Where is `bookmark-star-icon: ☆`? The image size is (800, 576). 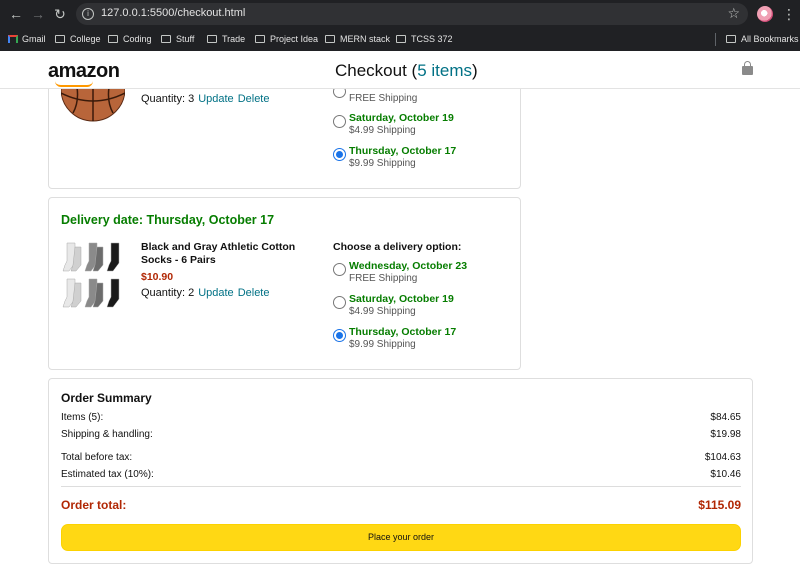
bookmark-star-icon: ☆ is located at coordinates (733, 13).